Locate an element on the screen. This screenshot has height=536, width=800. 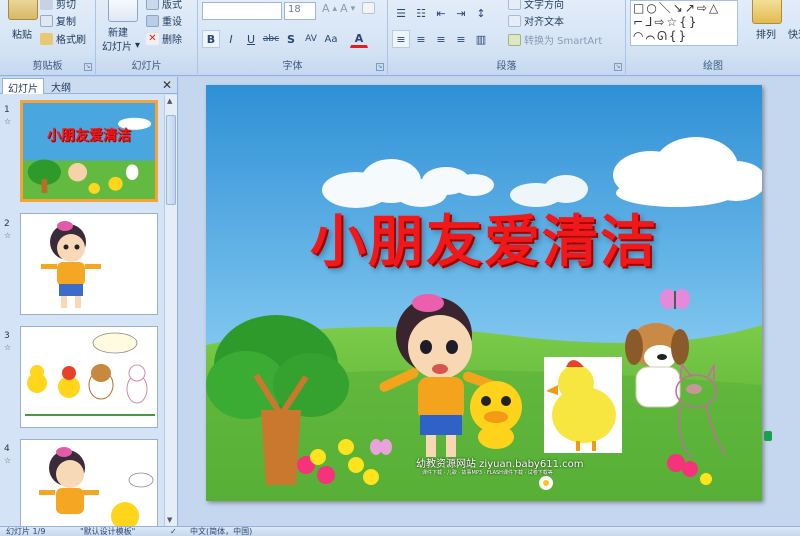
thumb-1-image is located at coordinates (89, 151).